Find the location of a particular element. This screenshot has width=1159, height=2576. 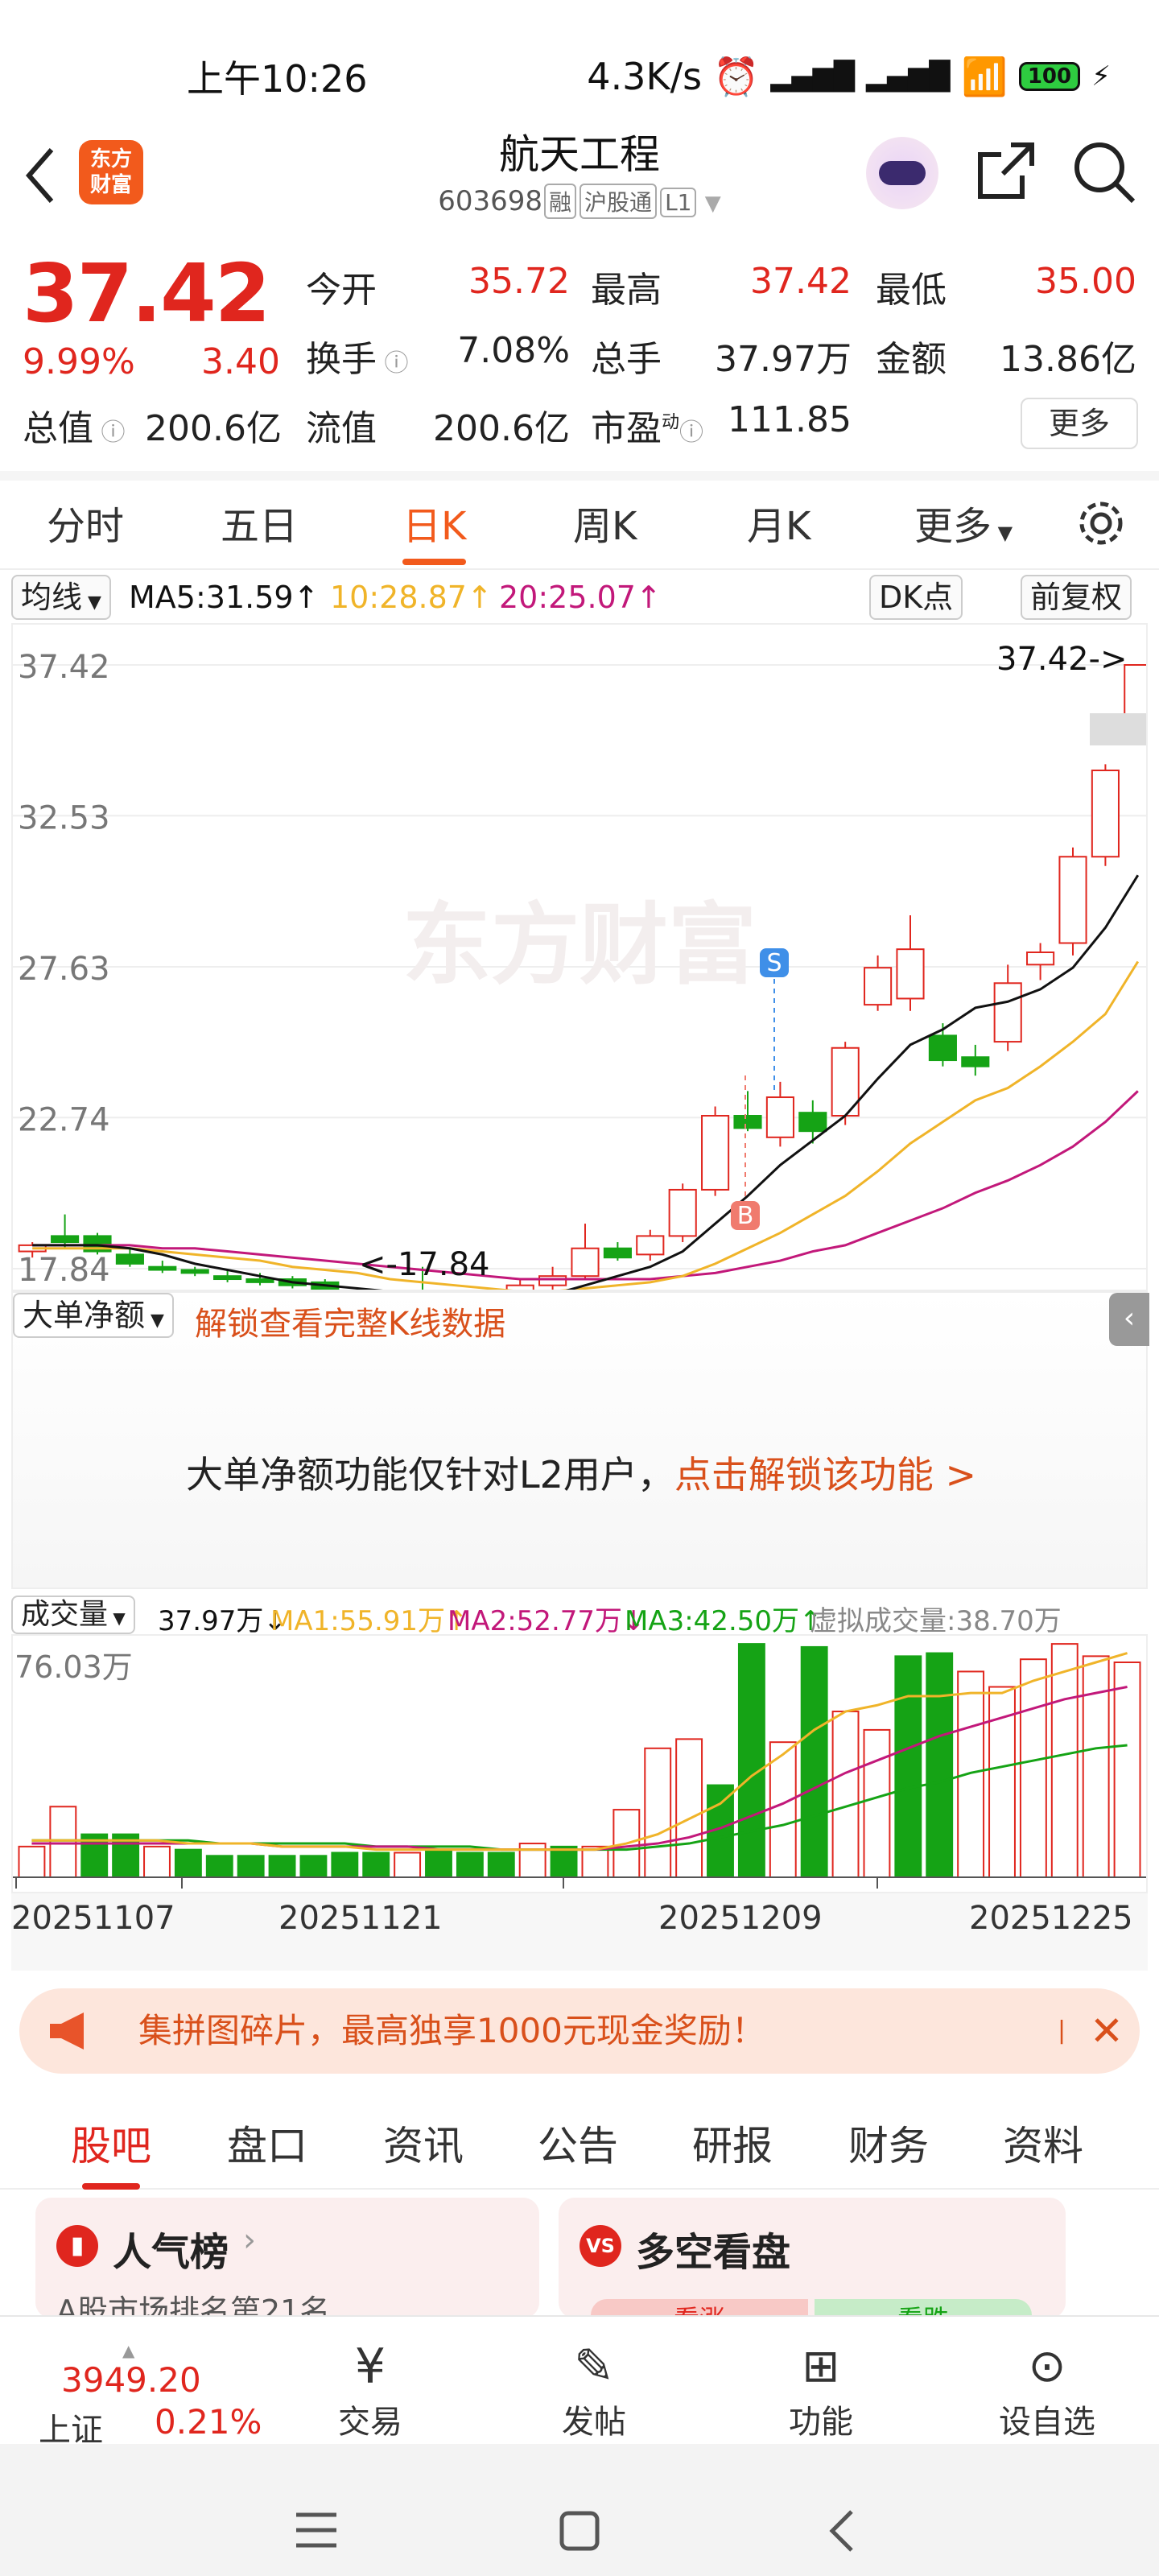

tab-weekly-k: 周K is located at coordinates (605, 522).